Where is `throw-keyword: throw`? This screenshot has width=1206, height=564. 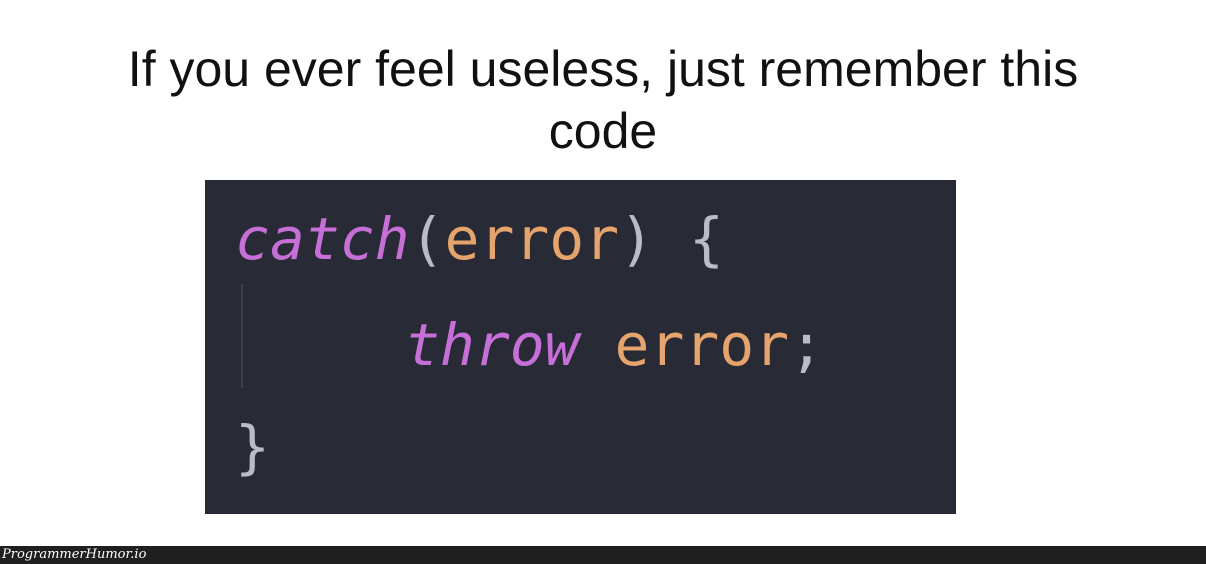 throw-keyword: throw is located at coordinates (492, 345).